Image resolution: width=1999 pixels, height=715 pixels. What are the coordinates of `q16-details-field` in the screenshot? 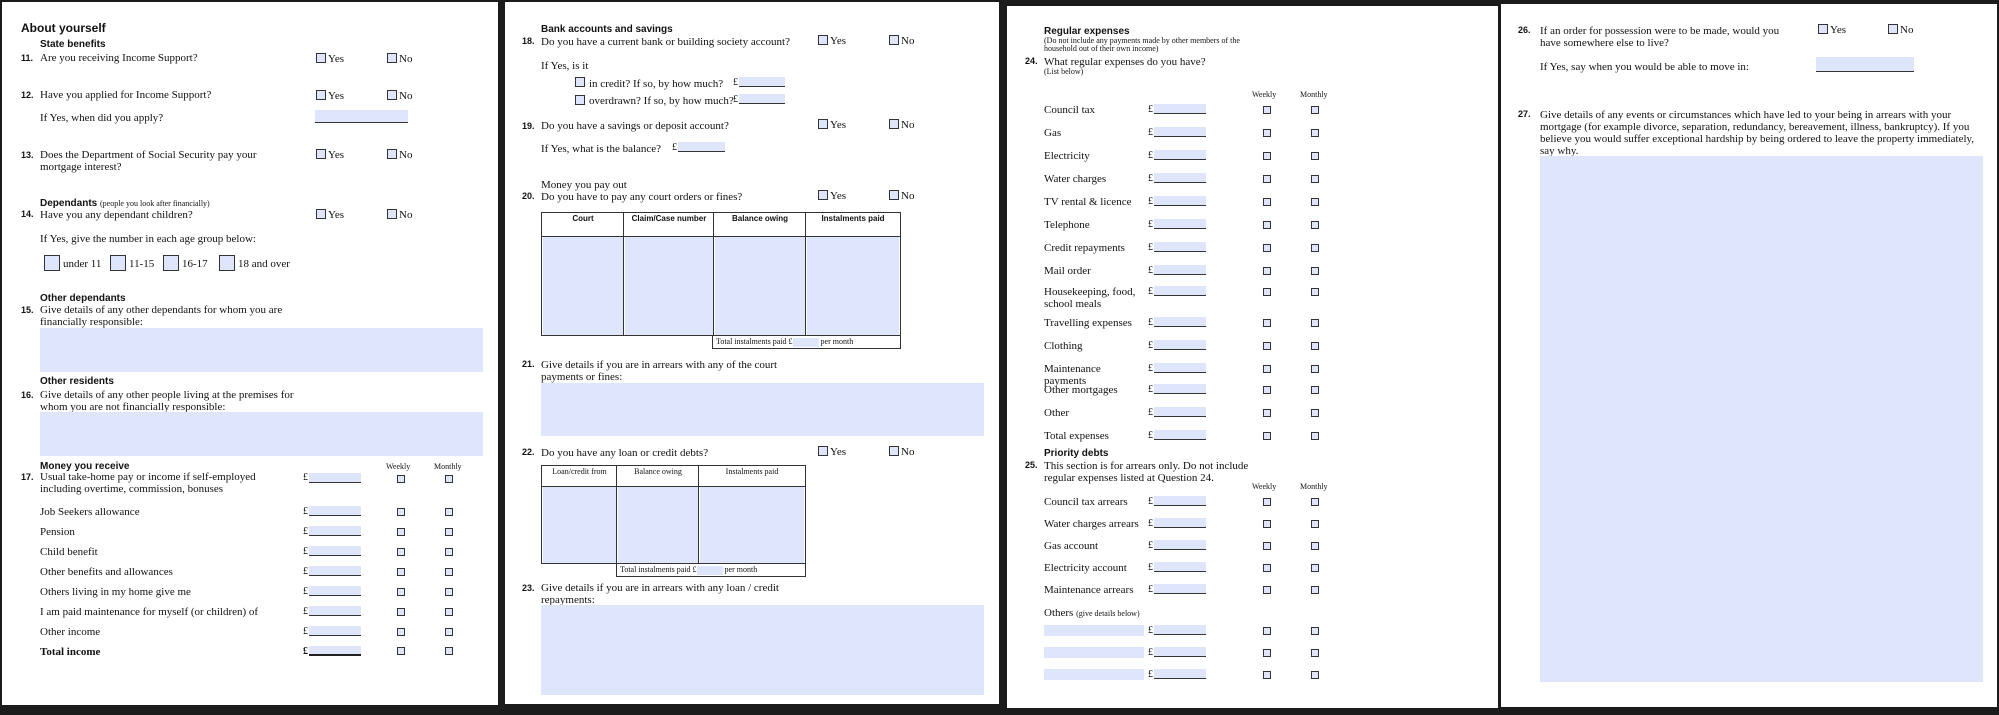 It's located at (261, 434).